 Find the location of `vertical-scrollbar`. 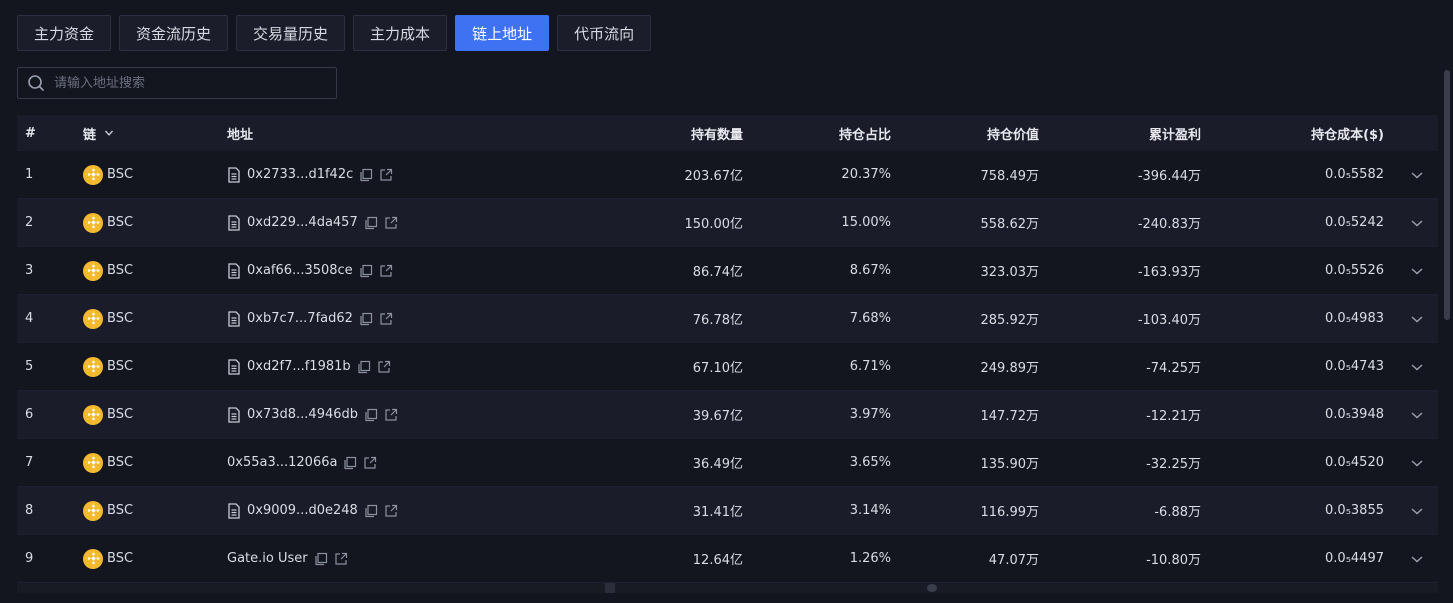

vertical-scrollbar is located at coordinates (1447, 195).